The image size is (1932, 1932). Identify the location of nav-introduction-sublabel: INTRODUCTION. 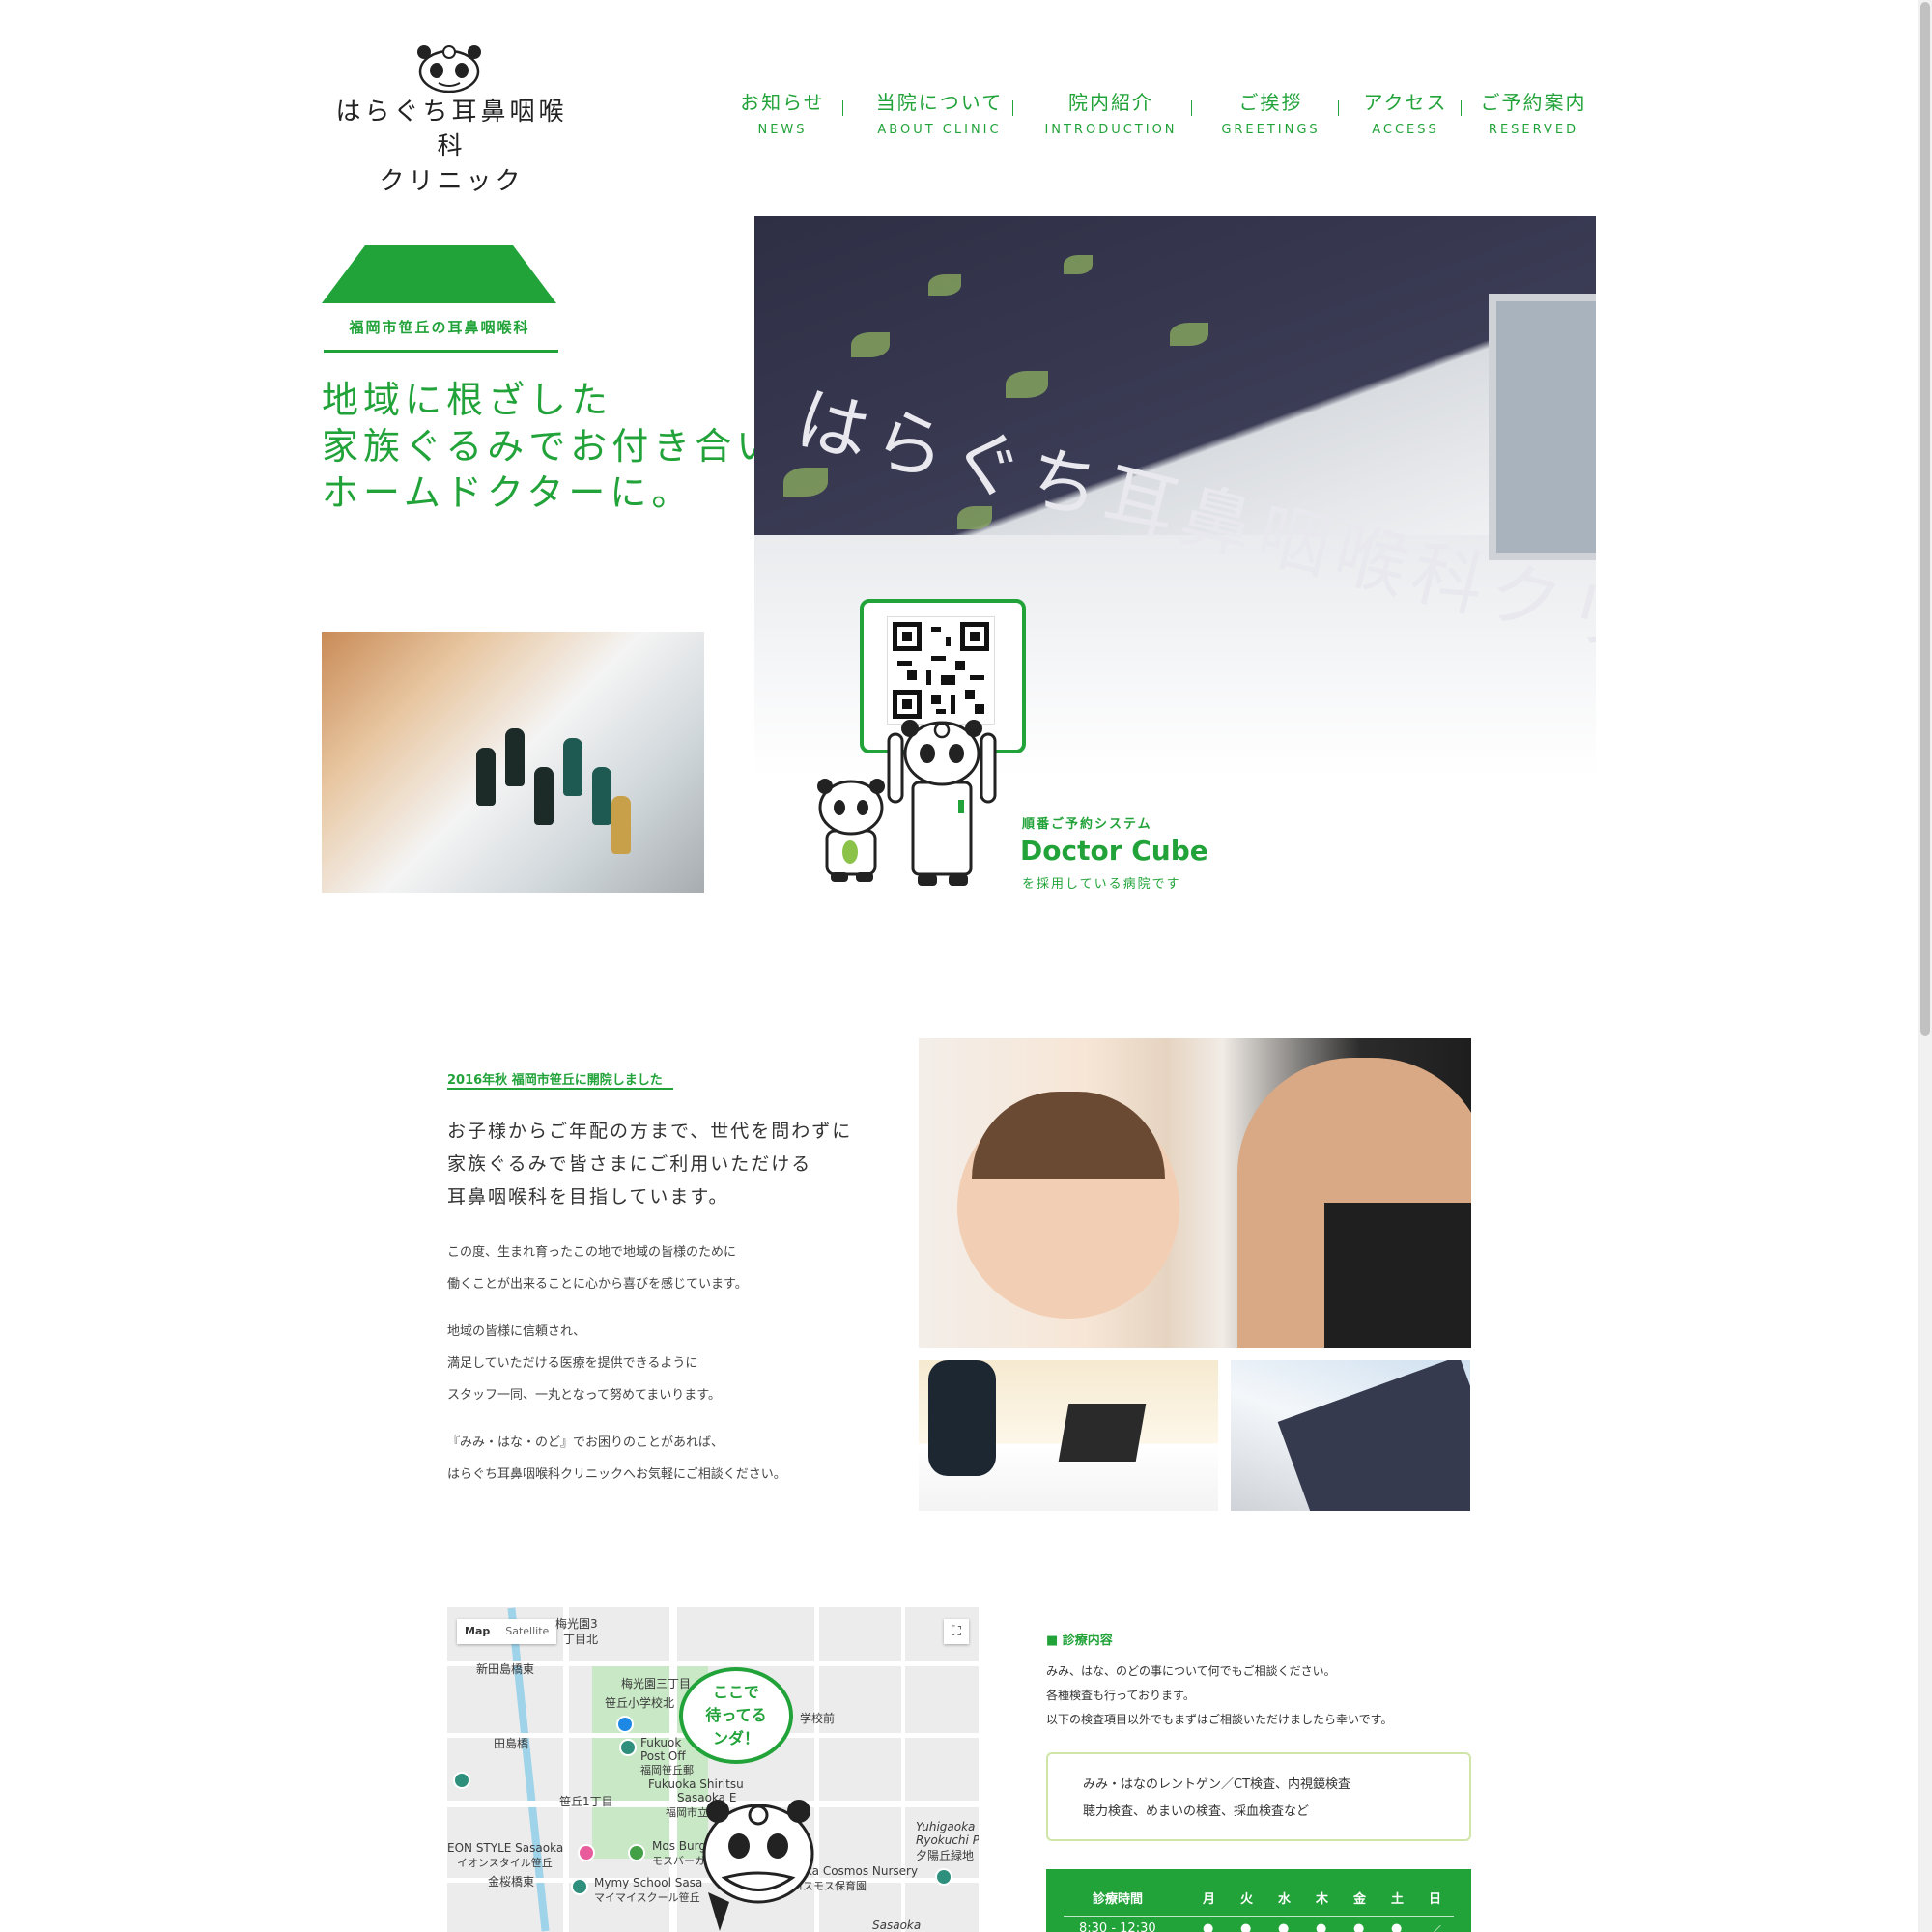
(1111, 130).